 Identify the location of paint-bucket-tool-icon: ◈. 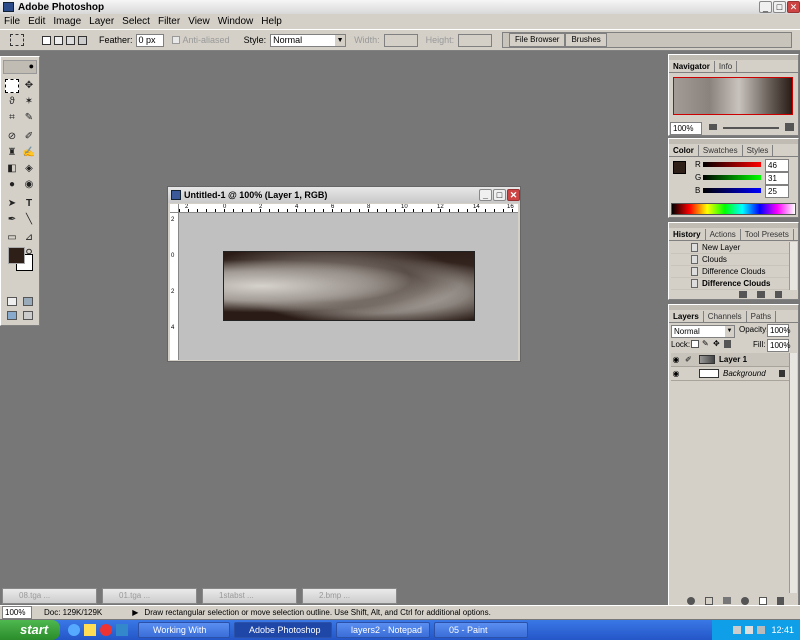
(29, 169).